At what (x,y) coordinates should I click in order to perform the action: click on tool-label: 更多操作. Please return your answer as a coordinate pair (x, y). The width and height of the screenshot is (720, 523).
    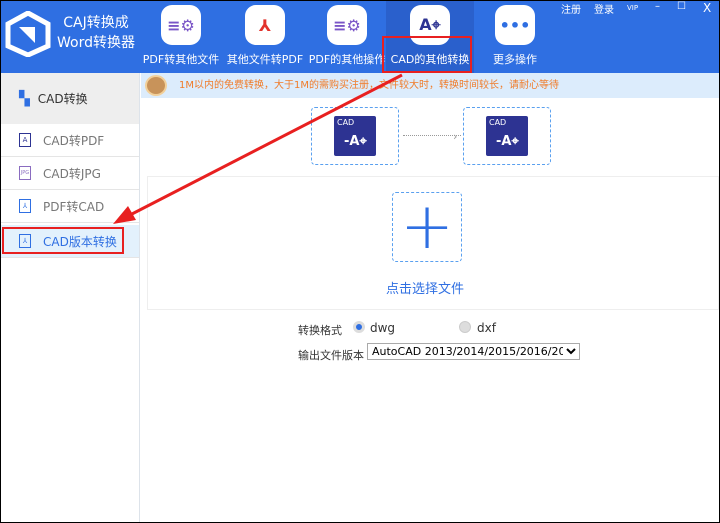
    Looking at the image, I should click on (515, 59).